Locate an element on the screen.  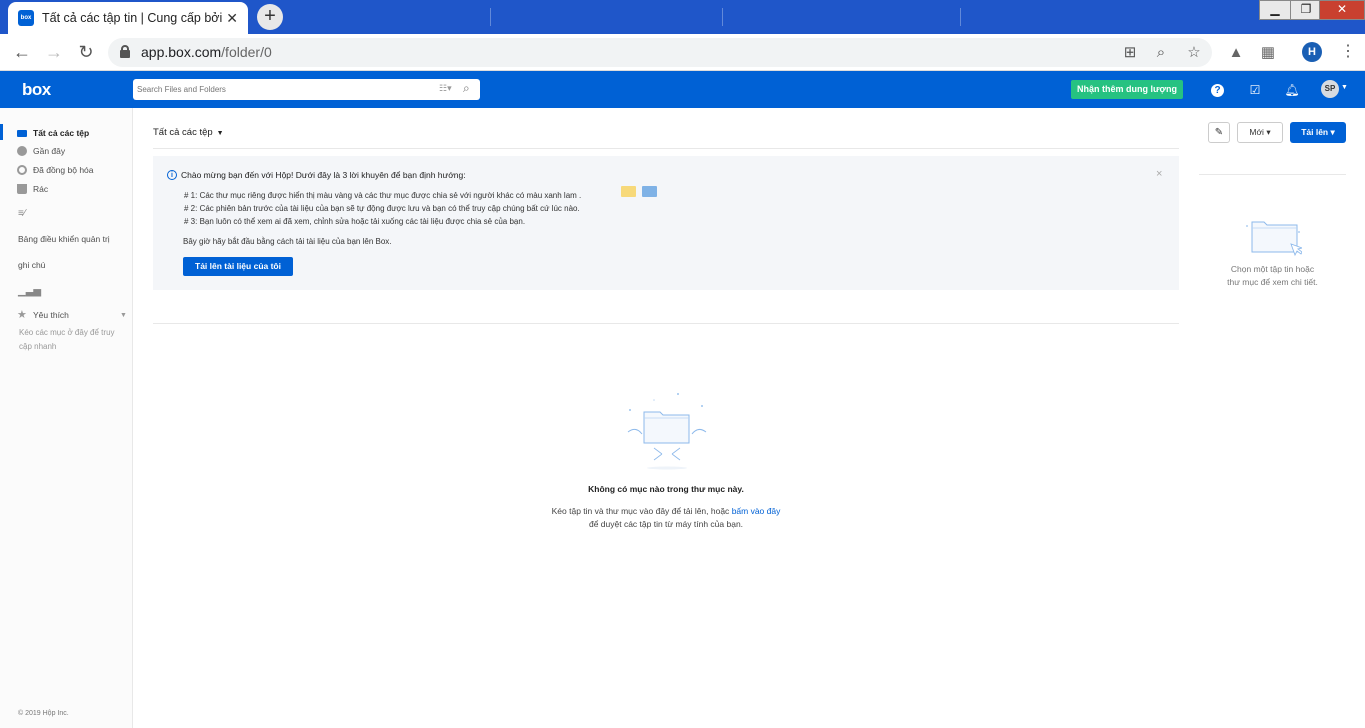
minimize-button: ▁ is located at coordinates (1275, 10).